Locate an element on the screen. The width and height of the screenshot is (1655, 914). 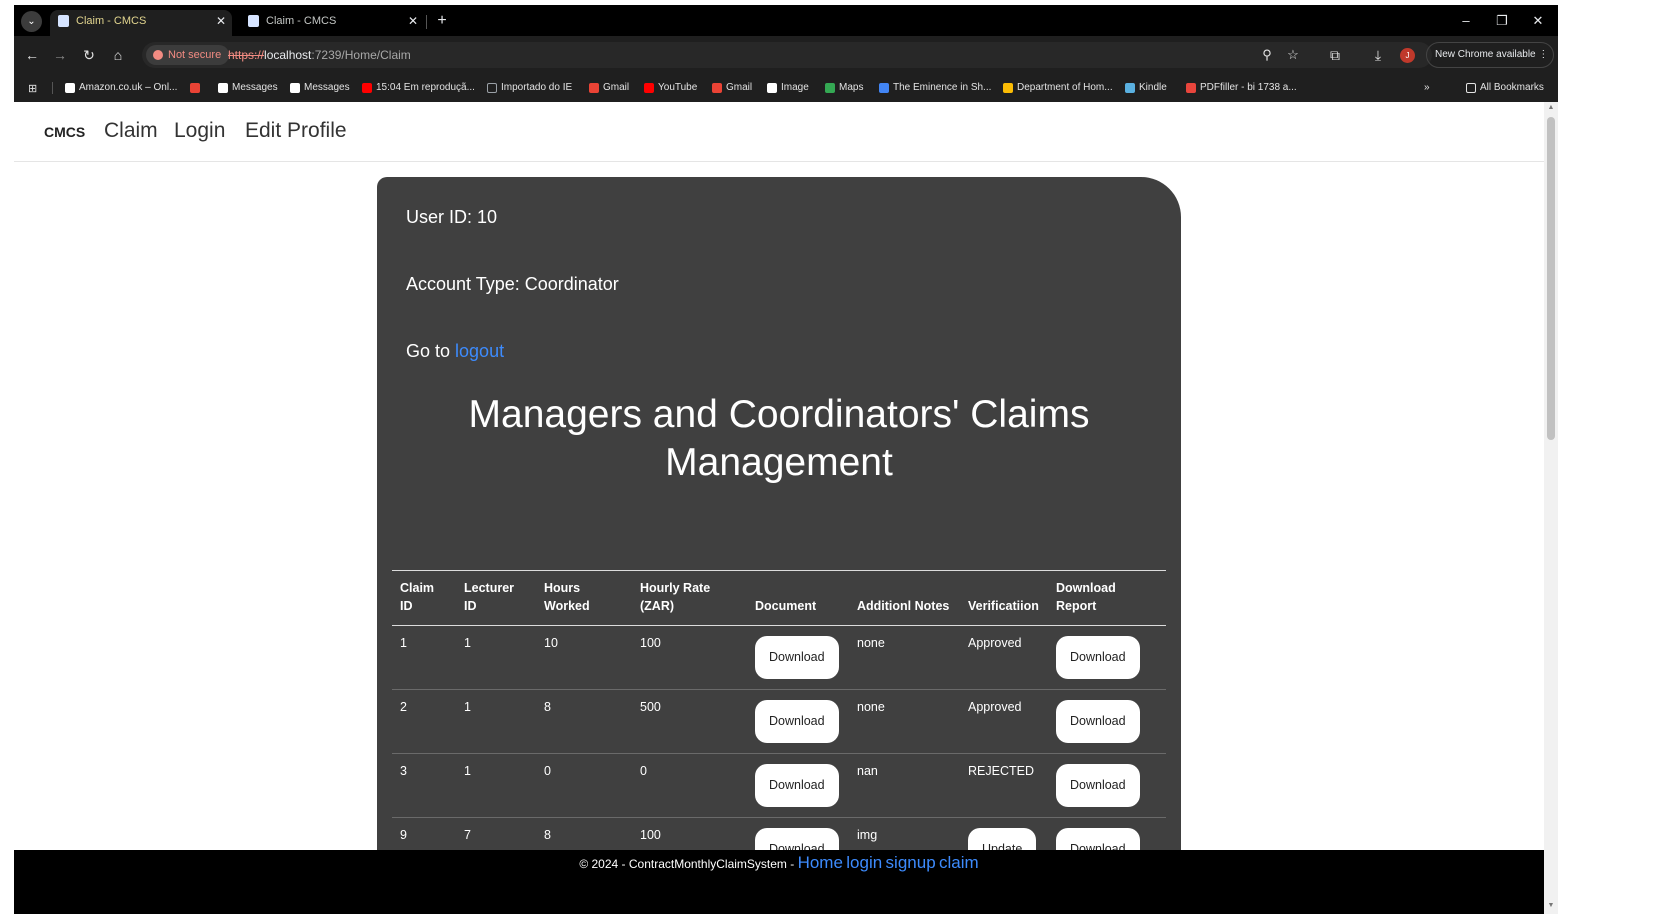
cell-claim-id: 2 is located at coordinates (403, 707).